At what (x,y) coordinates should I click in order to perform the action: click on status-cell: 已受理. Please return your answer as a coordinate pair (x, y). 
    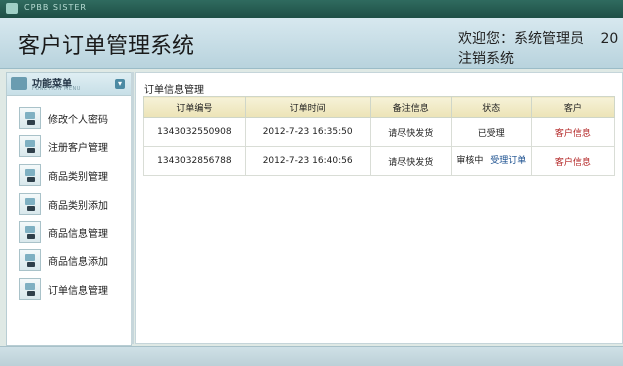
    Looking at the image, I should click on (491, 132).